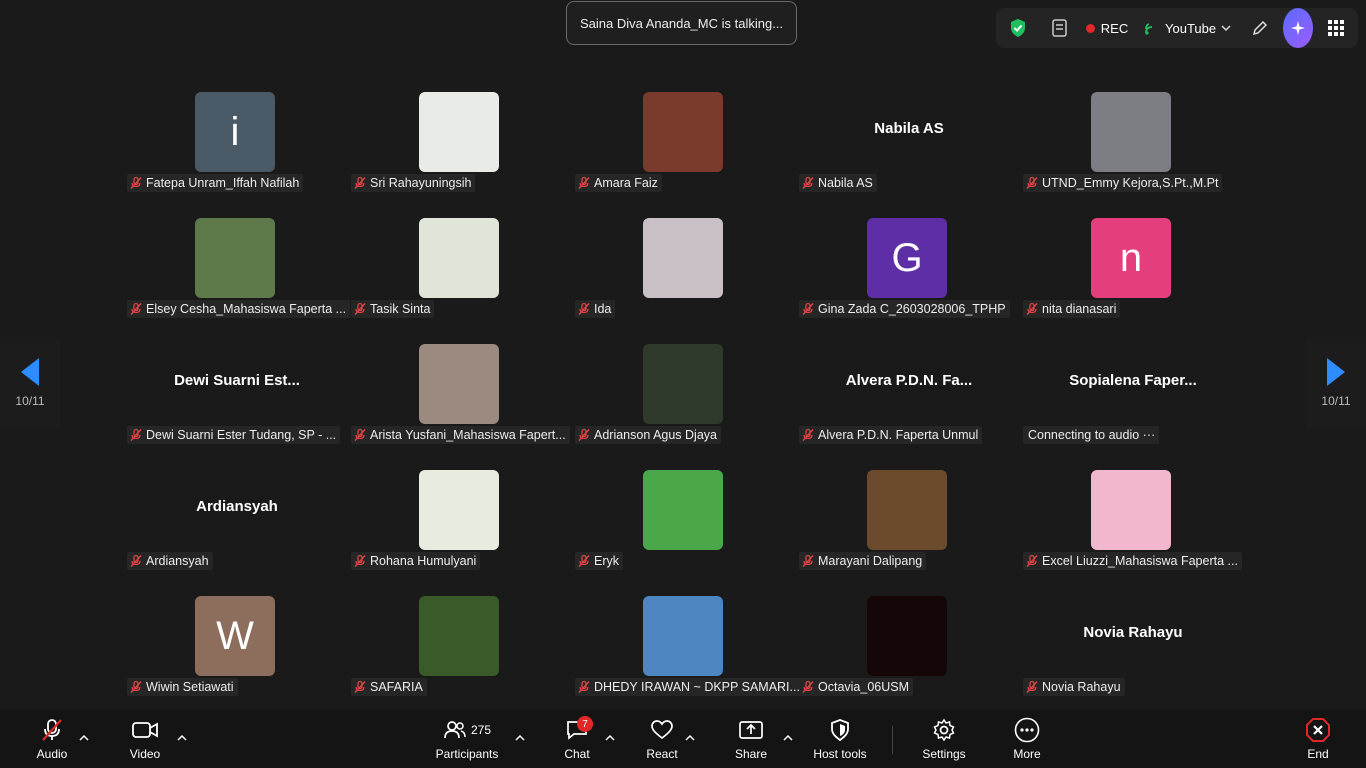 The width and height of the screenshot is (1366, 768). I want to click on participant-tile: Novia Rahayu Novia Rahayu, so click(1133, 659).